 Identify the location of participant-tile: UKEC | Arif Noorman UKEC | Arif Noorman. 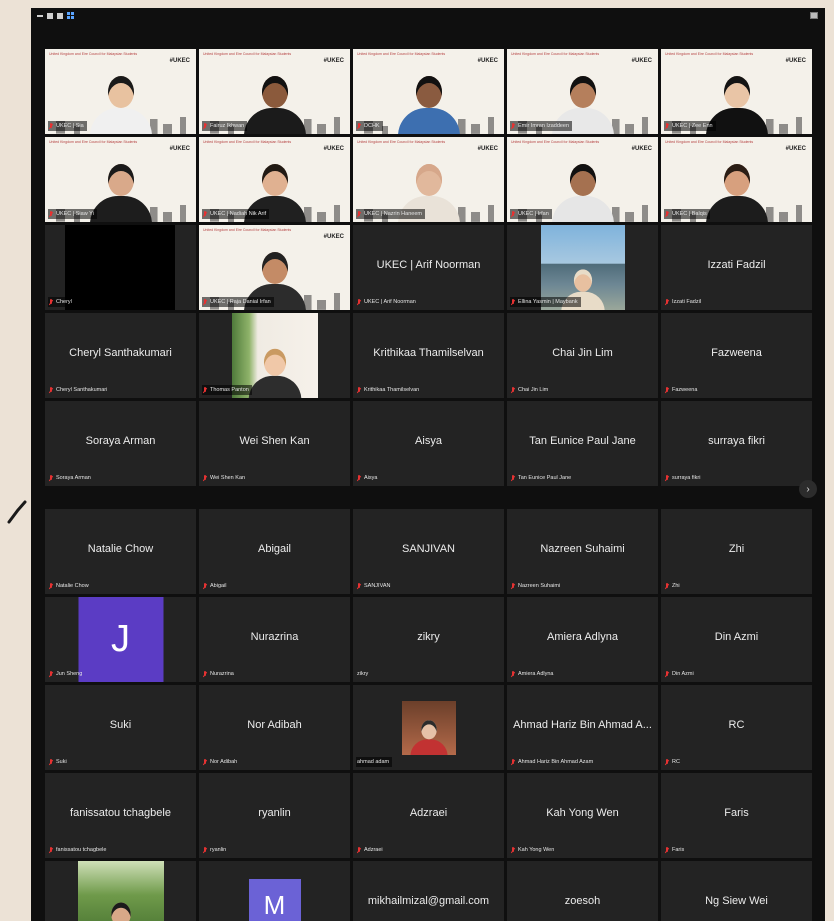
(428, 267).